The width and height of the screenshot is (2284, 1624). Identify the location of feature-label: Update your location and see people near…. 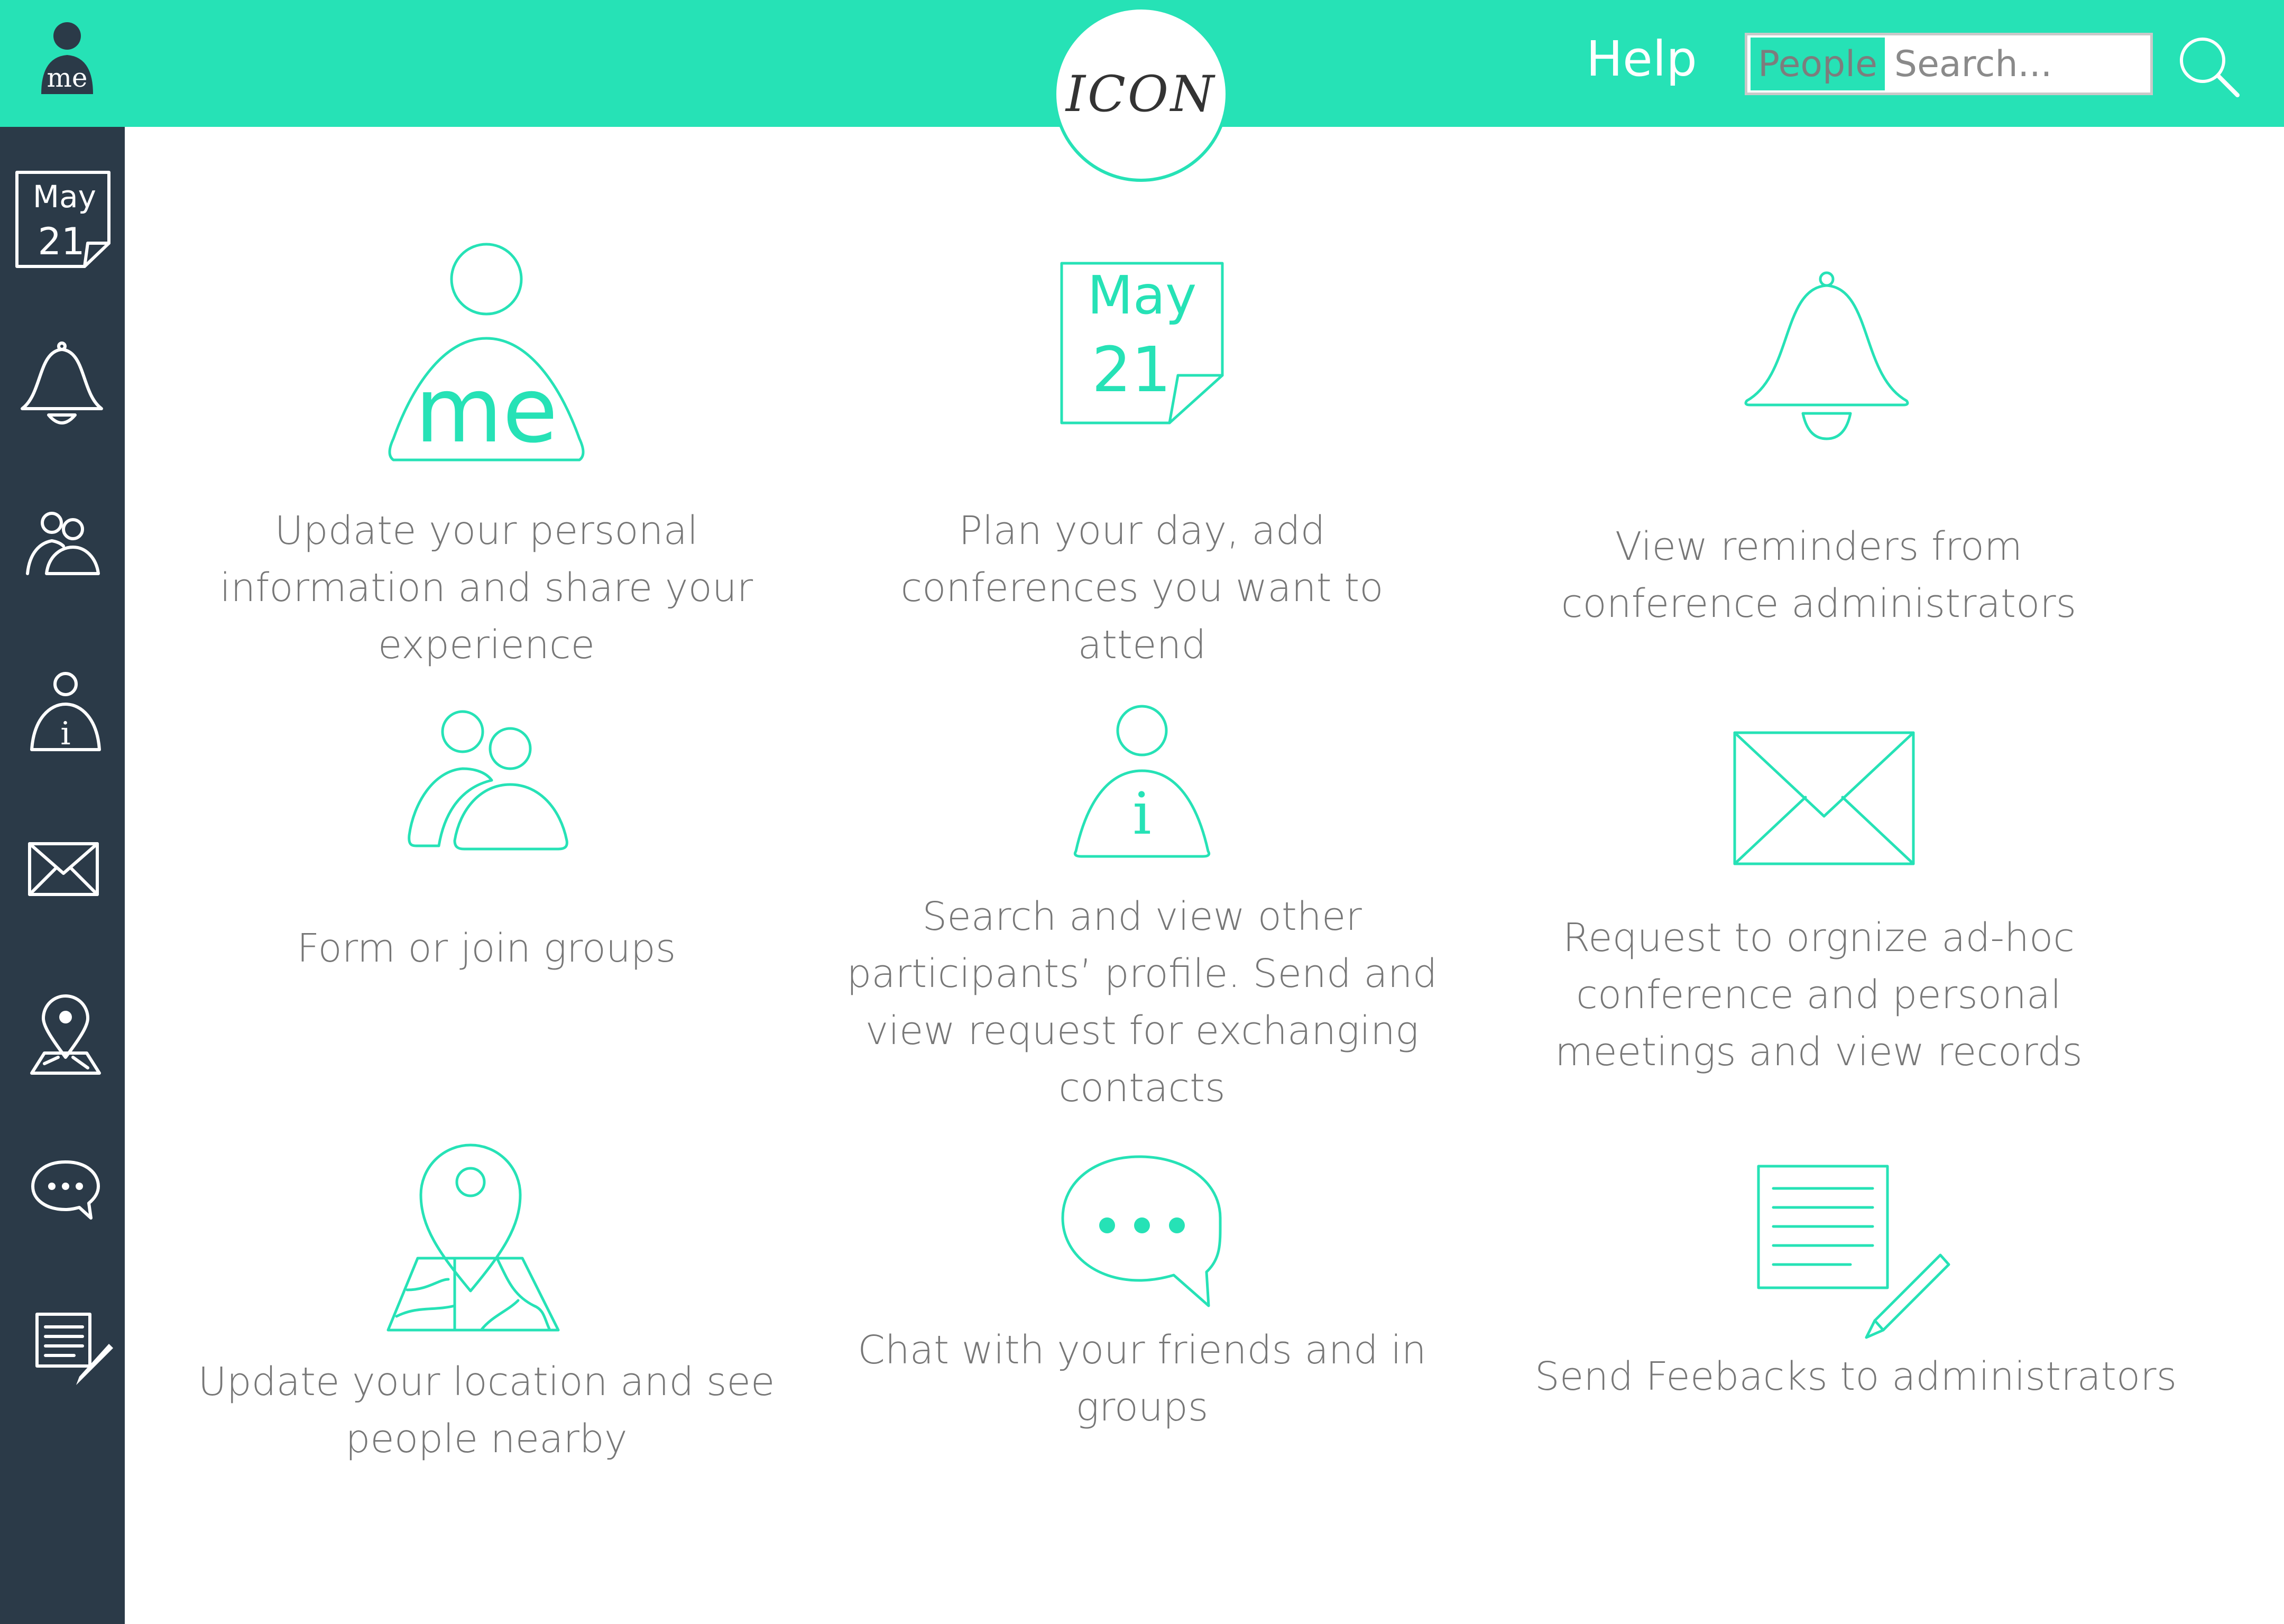
(486, 1411).